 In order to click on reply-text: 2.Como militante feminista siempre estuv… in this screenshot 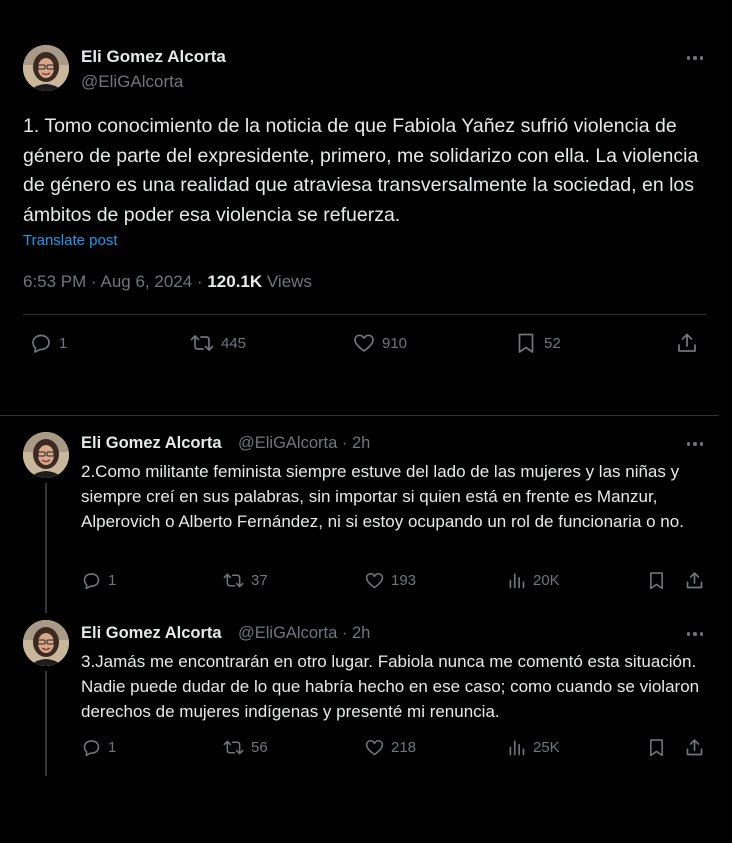, I will do `click(382, 496)`.